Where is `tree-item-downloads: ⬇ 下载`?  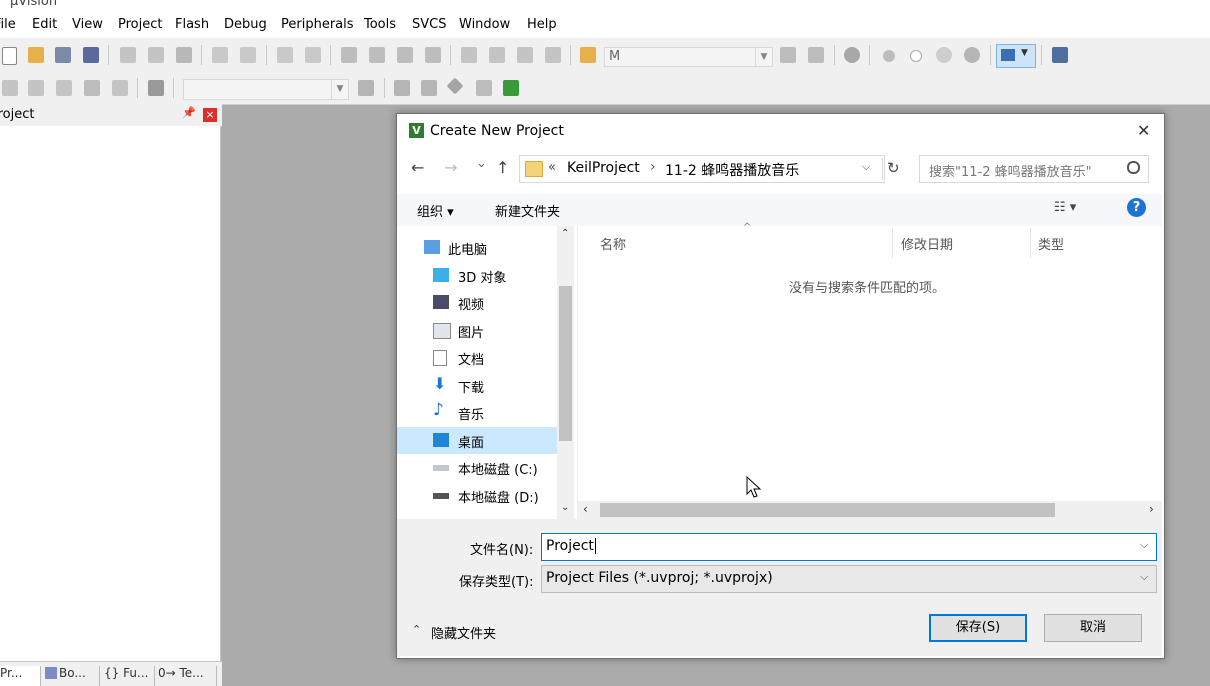
tree-item-downloads: ⬇ 下载 is located at coordinates (477, 385).